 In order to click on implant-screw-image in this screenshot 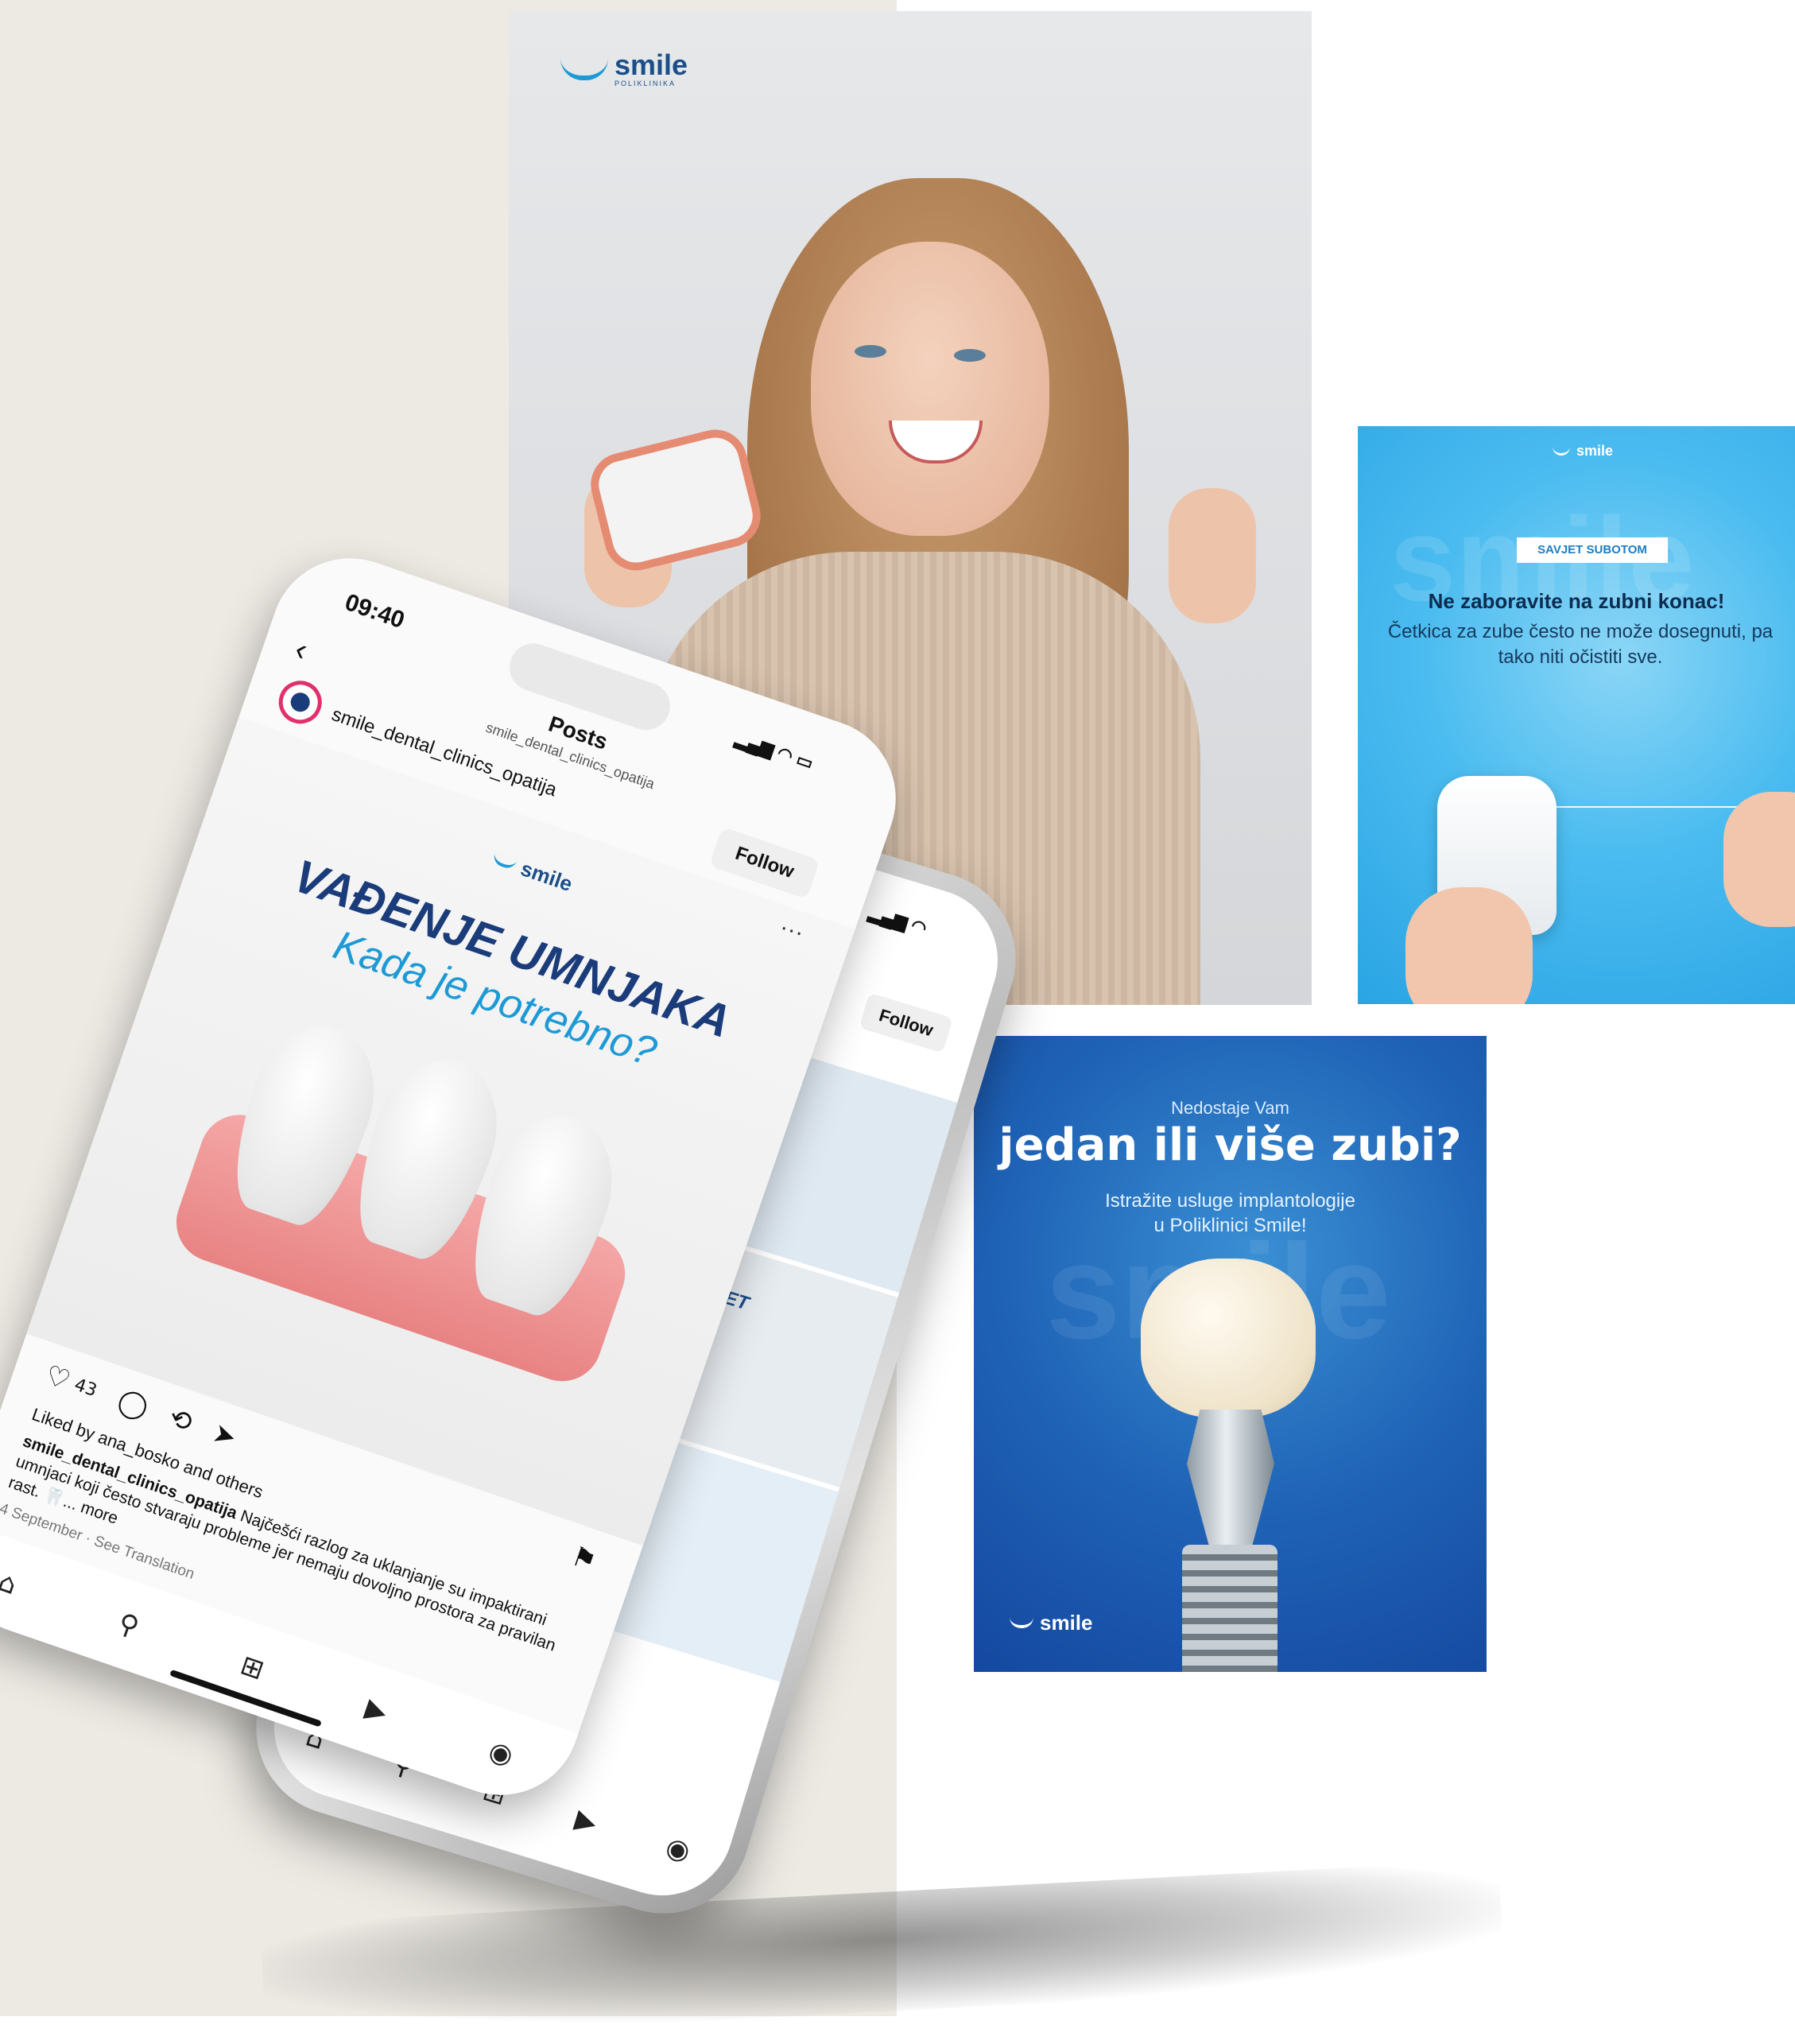, I will do `click(1229, 1608)`.